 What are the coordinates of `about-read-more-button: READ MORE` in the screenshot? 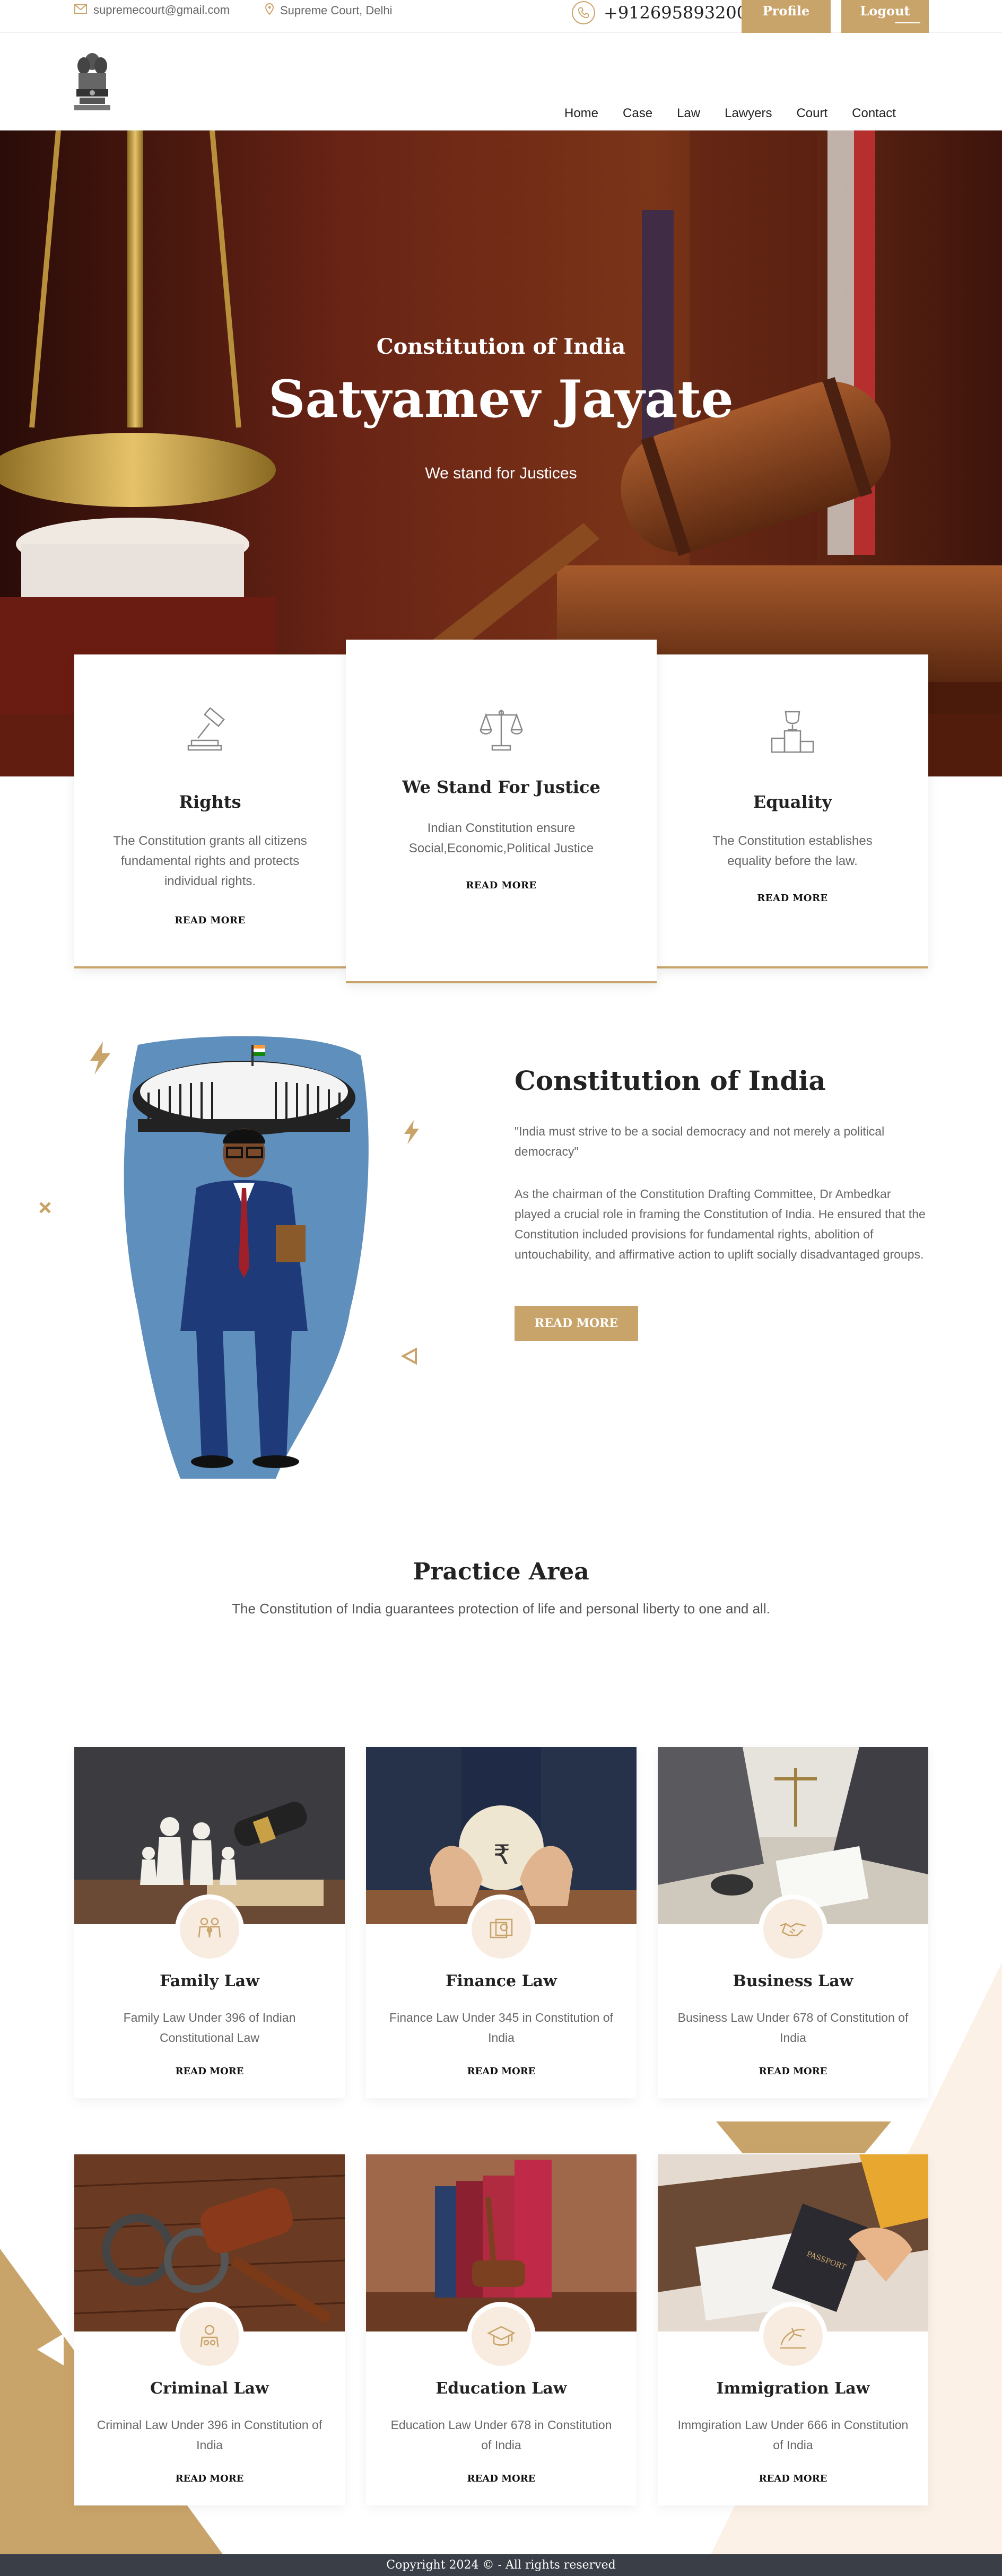 It's located at (576, 1323).